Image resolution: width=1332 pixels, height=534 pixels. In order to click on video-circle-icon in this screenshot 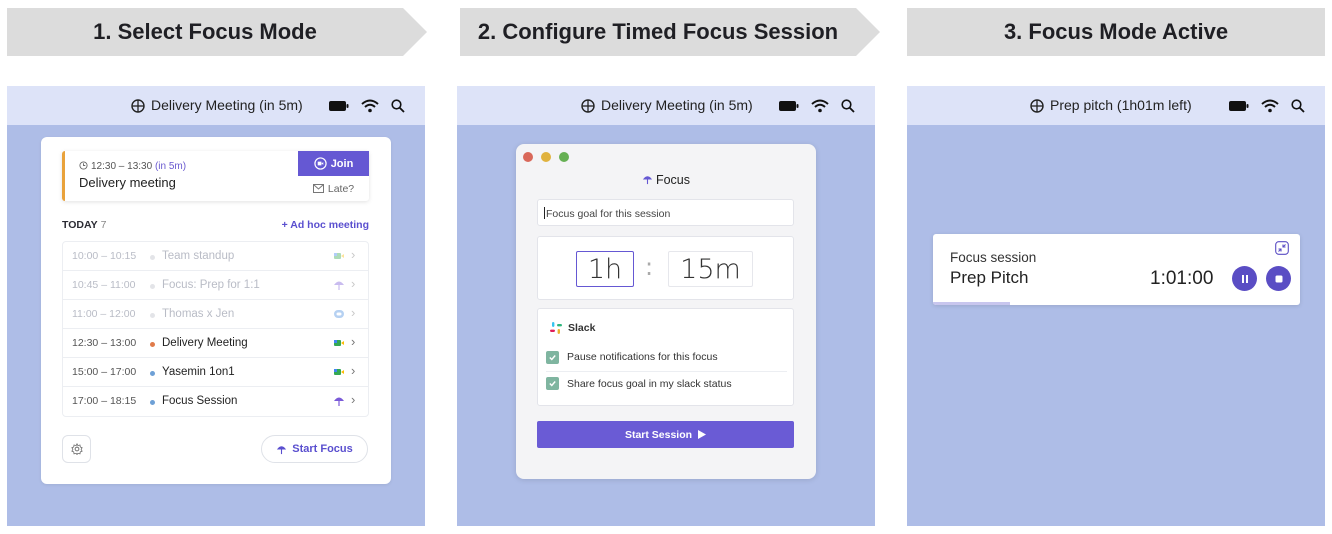, I will do `click(320, 163)`.